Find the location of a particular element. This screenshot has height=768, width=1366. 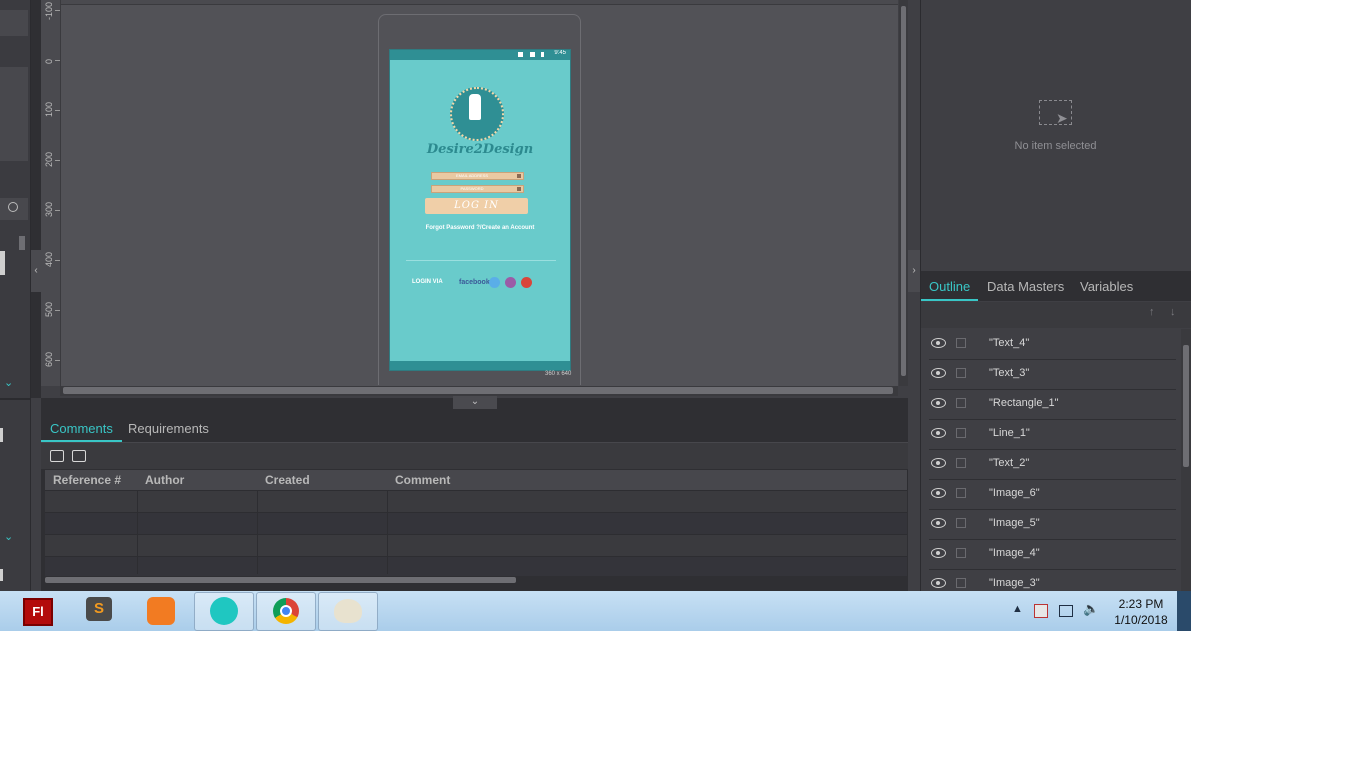

dress-form-icon is located at coordinates (475, 107).